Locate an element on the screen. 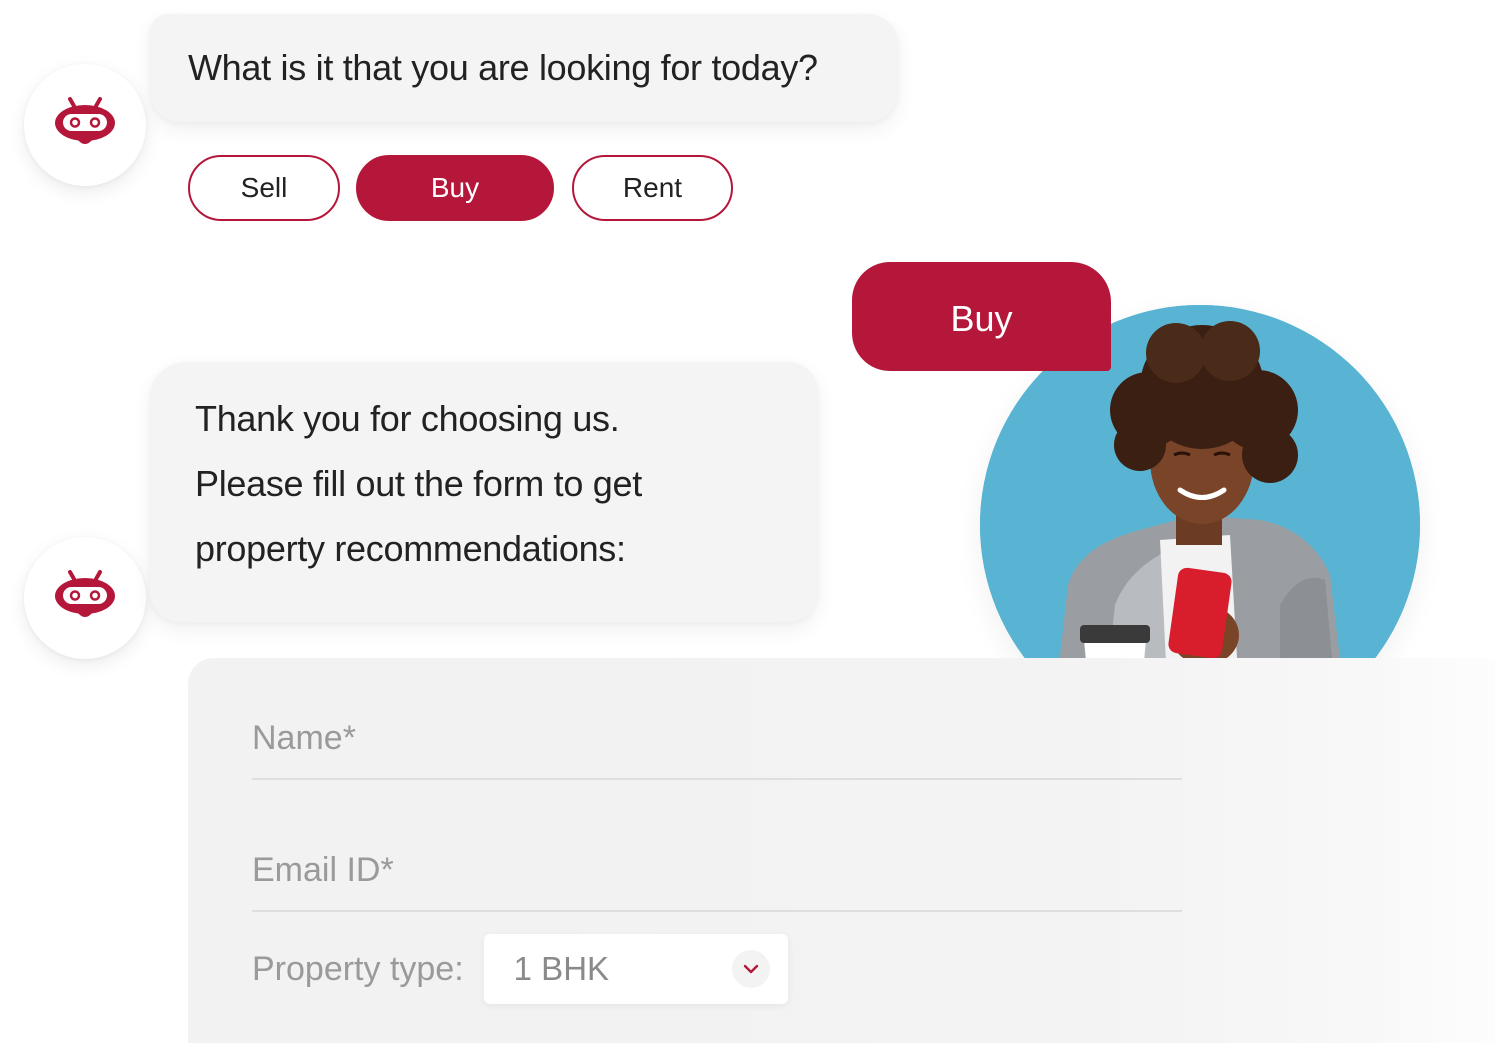 The height and width of the screenshot is (1043, 1495). property-type-row: Property type: 1 BHK is located at coordinates (520, 969).